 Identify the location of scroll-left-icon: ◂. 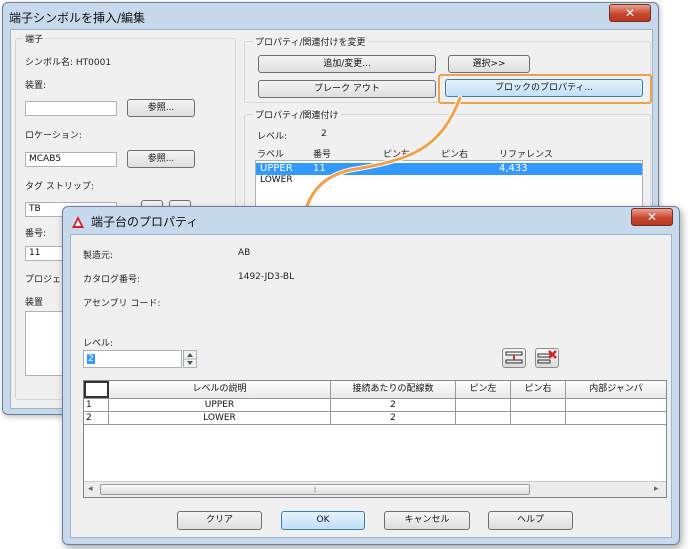
(90, 489).